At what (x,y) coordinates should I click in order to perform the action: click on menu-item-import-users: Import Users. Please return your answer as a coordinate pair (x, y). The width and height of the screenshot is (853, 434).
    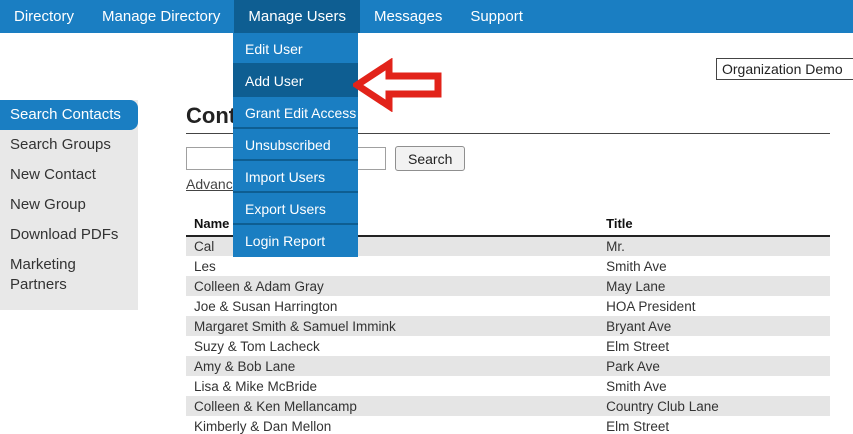
    Looking at the image, I should click on (295, 177).